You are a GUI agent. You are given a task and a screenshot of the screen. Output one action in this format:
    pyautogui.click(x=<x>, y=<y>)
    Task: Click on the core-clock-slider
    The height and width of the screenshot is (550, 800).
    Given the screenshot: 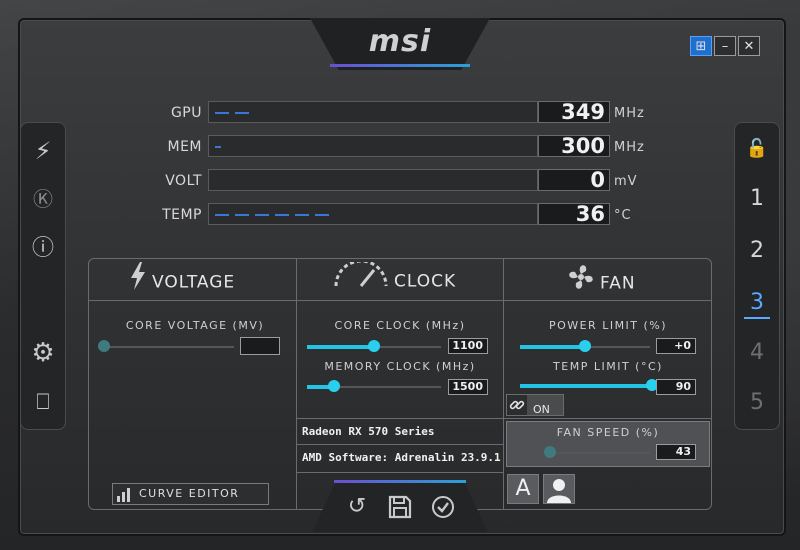 What is the action you would take?
    pyautogui.click(x=374, y=347)
    